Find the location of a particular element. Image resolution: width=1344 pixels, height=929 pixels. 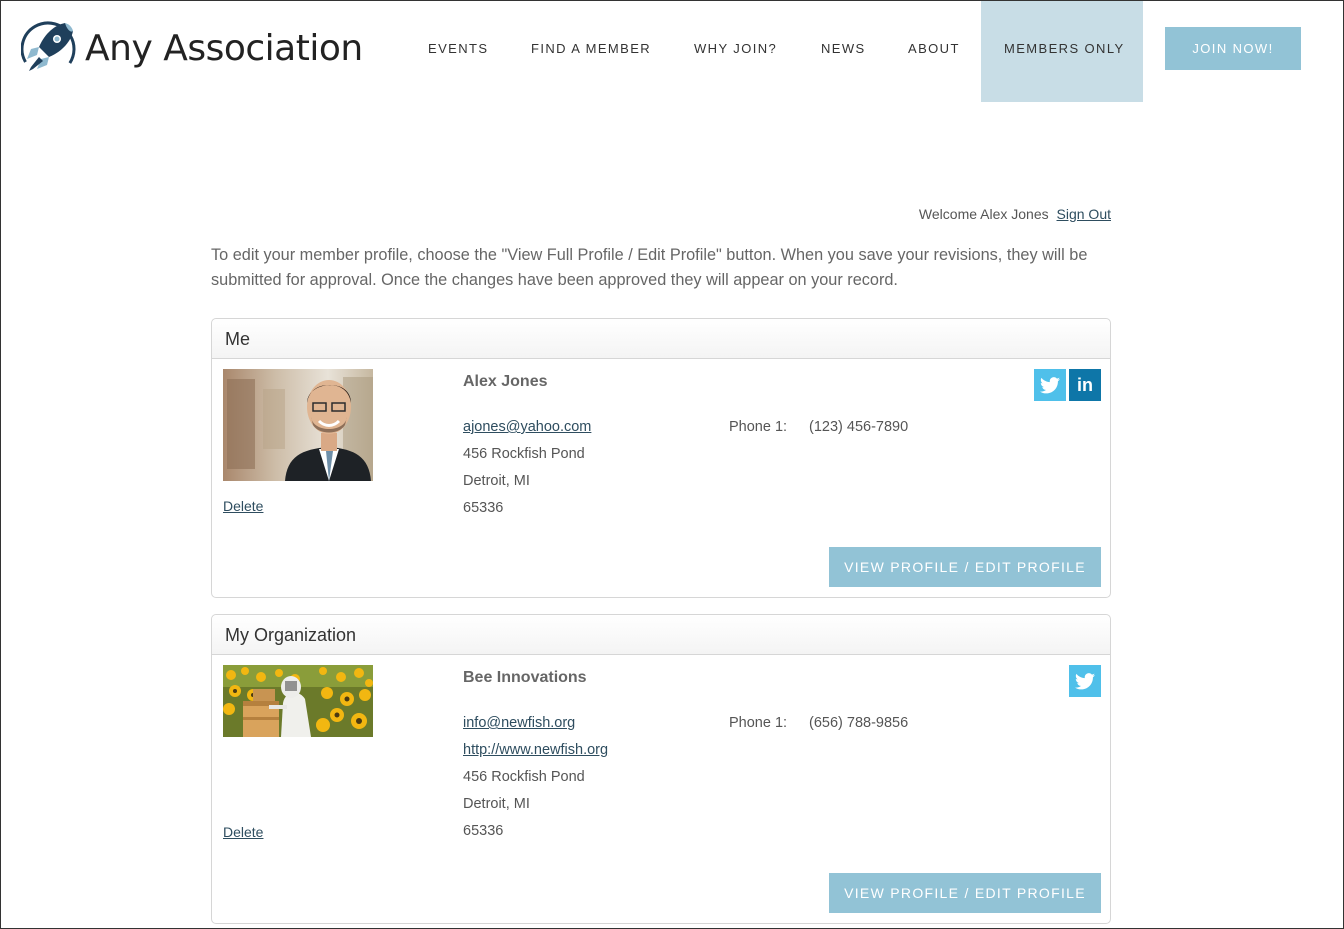

organization-city: Detroit, MI is located at coordinates (496, 804).